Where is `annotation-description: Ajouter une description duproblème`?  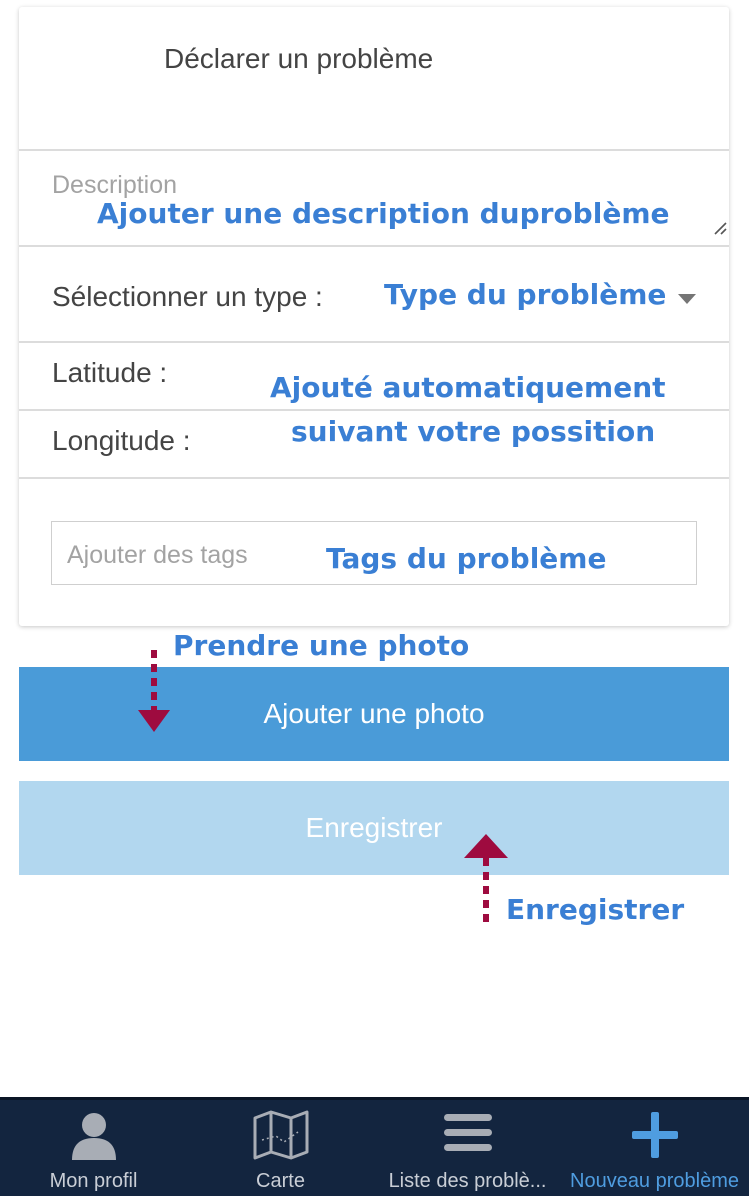
annotation-description: Ajouter une description duproblème is located at coordinates (383, 213).